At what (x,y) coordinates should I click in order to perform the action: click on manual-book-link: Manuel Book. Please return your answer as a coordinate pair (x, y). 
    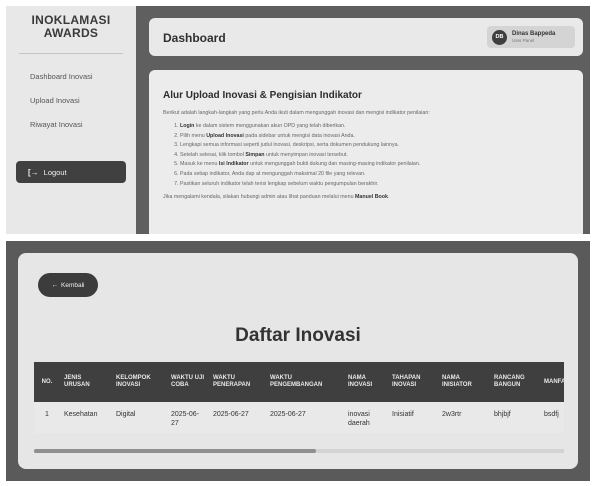
    Looking at the image, I should click on (371, 197).